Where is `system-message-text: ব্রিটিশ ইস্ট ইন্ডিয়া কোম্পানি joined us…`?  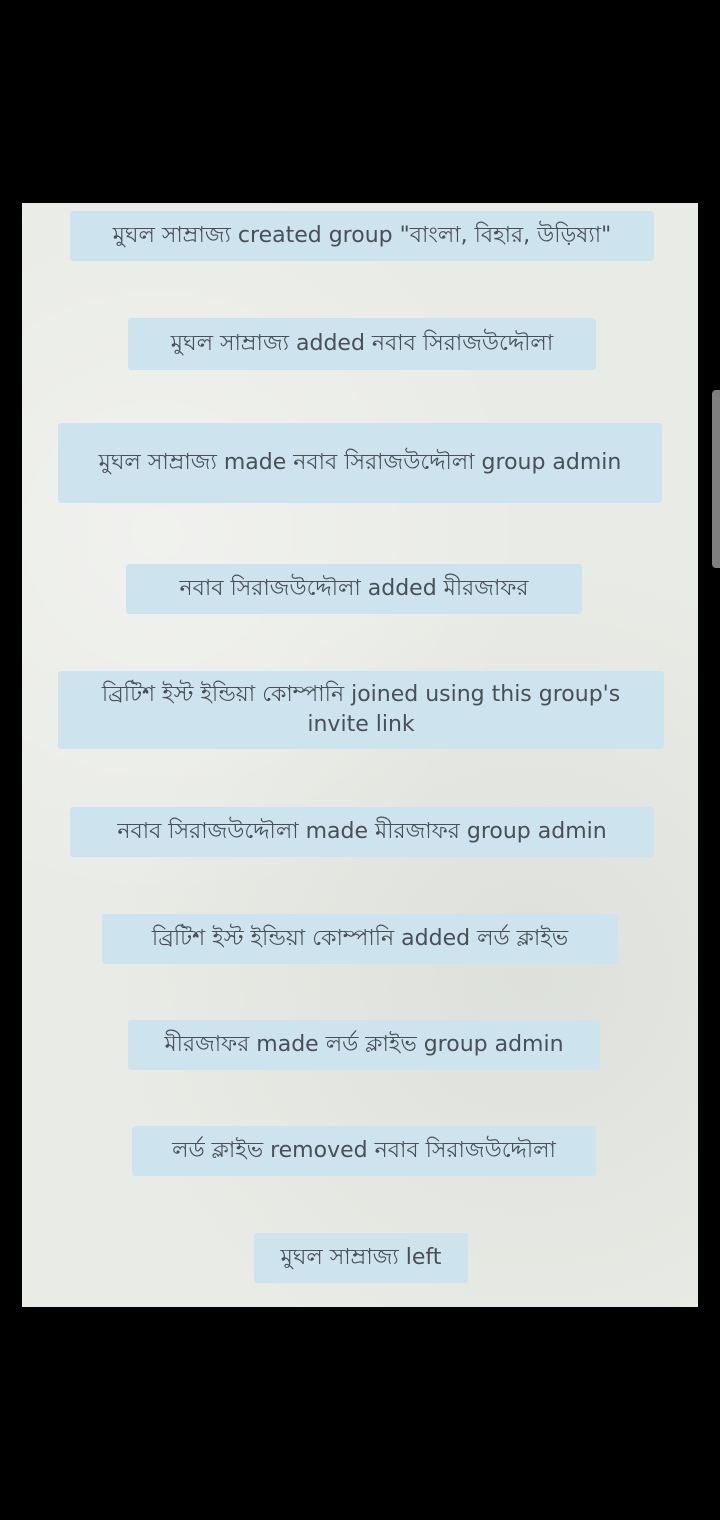 system-message-text: ব্রিটিশ ইস্ট ইন্ডিয়া কোম্পানি joined us… is located at coordinates (361, 709).